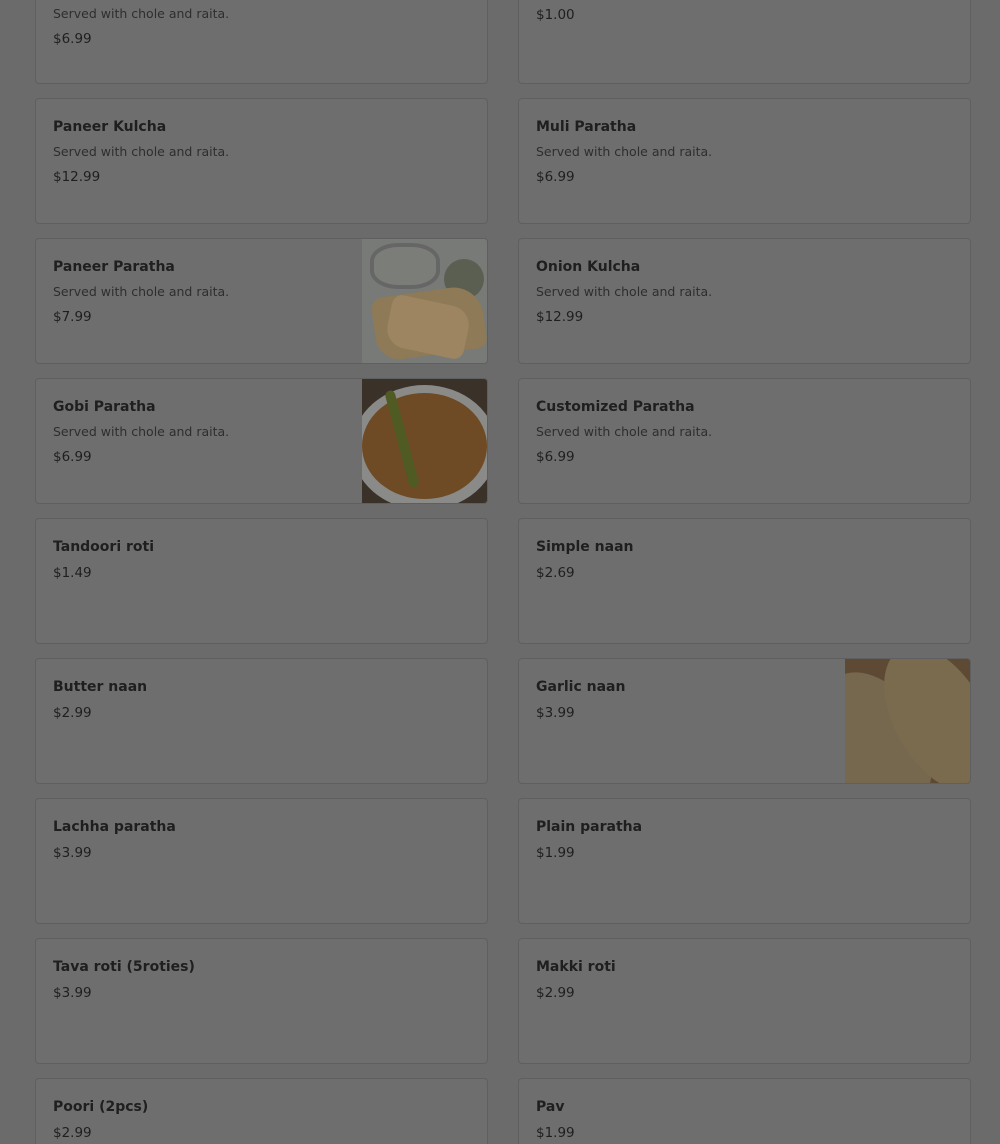 Image resolution: width=1000 pixels, height=1144 pixels. Describe the element at coordinates (72, 573) in the screenshot. I see `item-price: $1.49` at that location.